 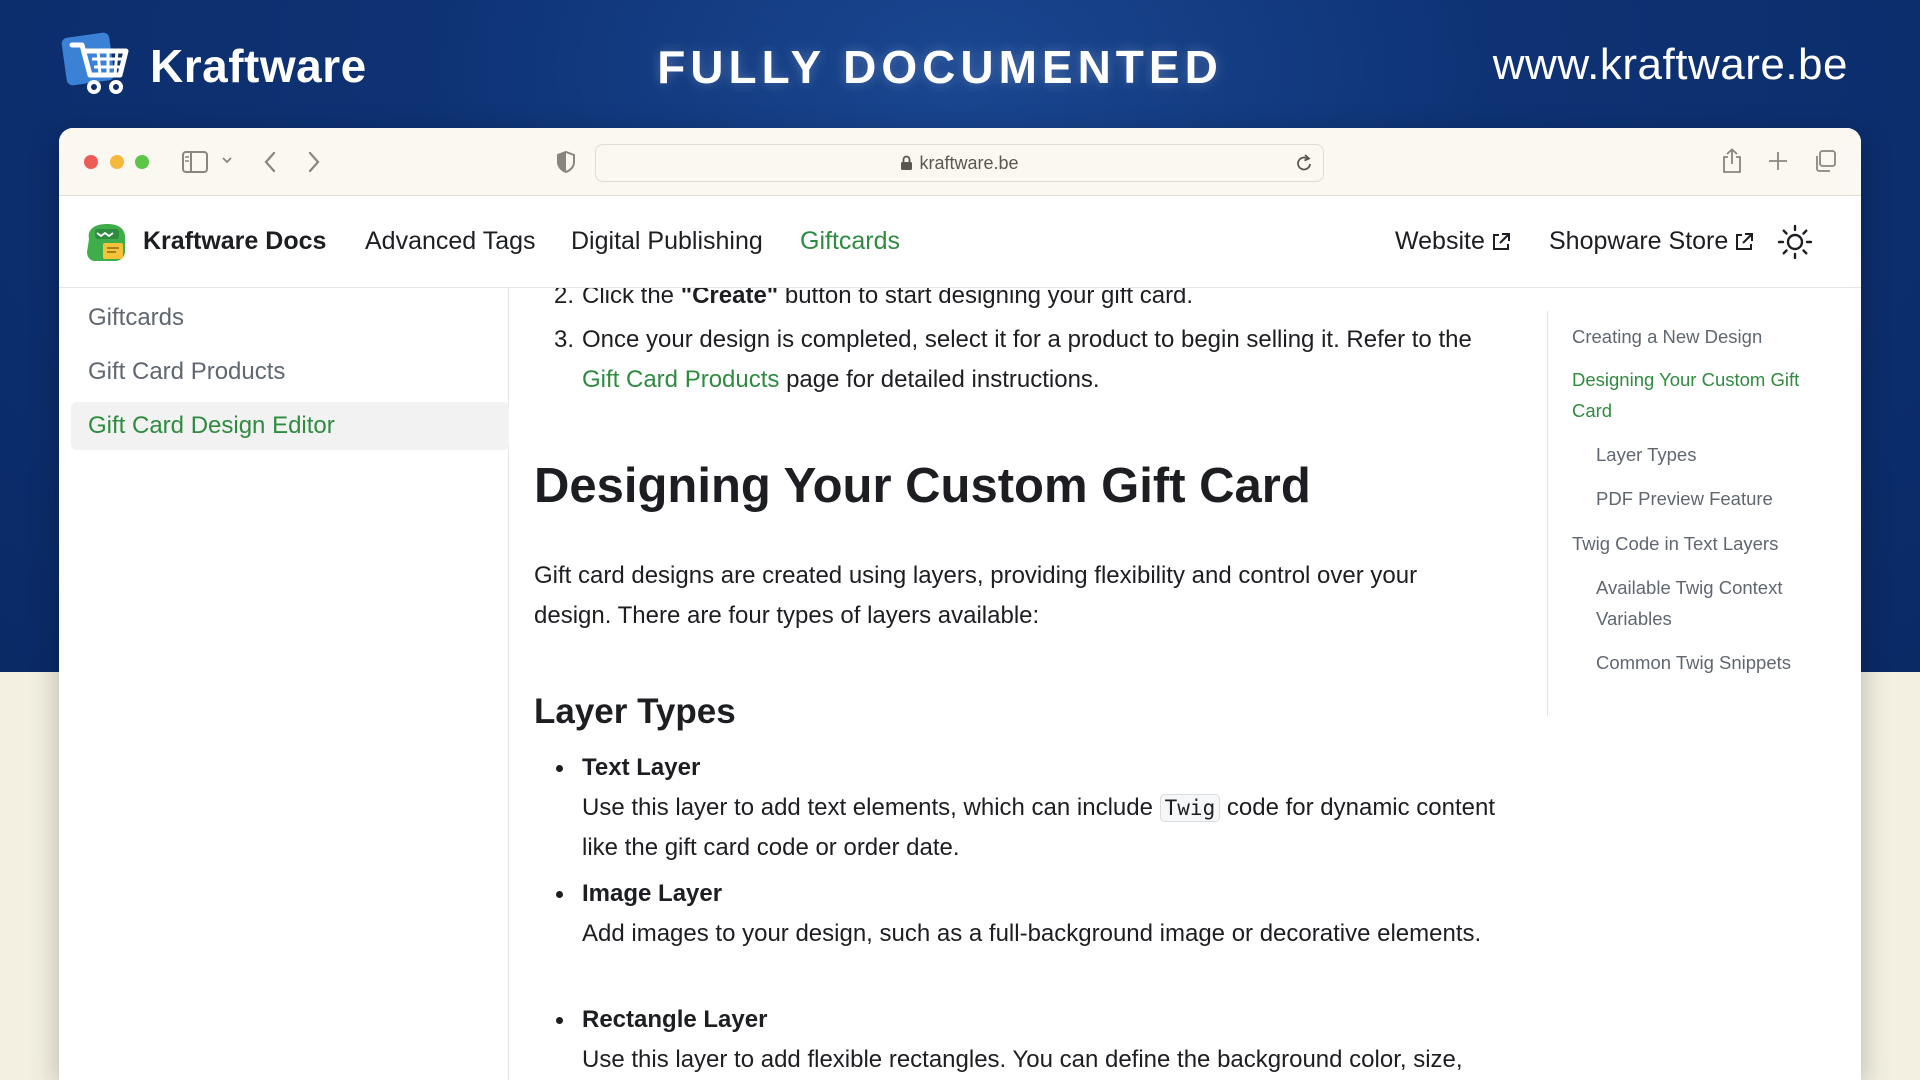 What do you see at coordinates (939, 379) in the screenshot?
I see `step-3-text-after: page for detailed instructions.` at bounding box center [939, 379].